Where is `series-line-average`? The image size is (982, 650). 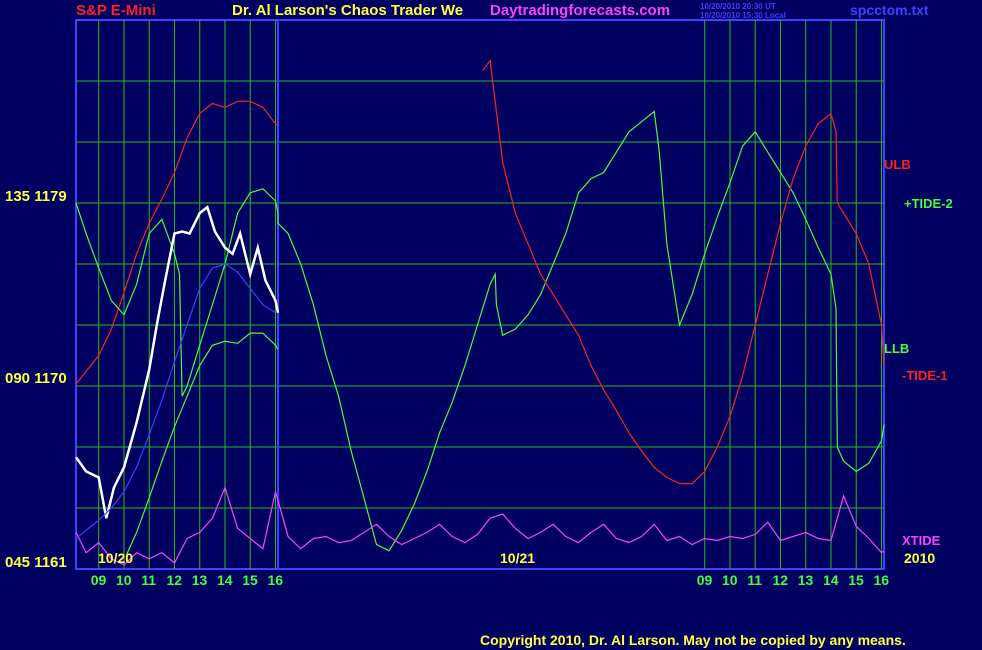 series-line-average is located at coordinates (175, 401).